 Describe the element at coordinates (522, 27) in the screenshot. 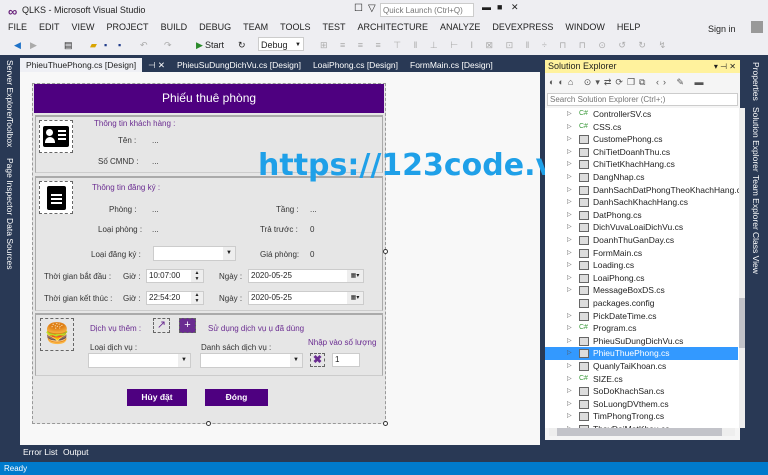

I see `menu-devexpress: DEVEXPRESS` at that location.